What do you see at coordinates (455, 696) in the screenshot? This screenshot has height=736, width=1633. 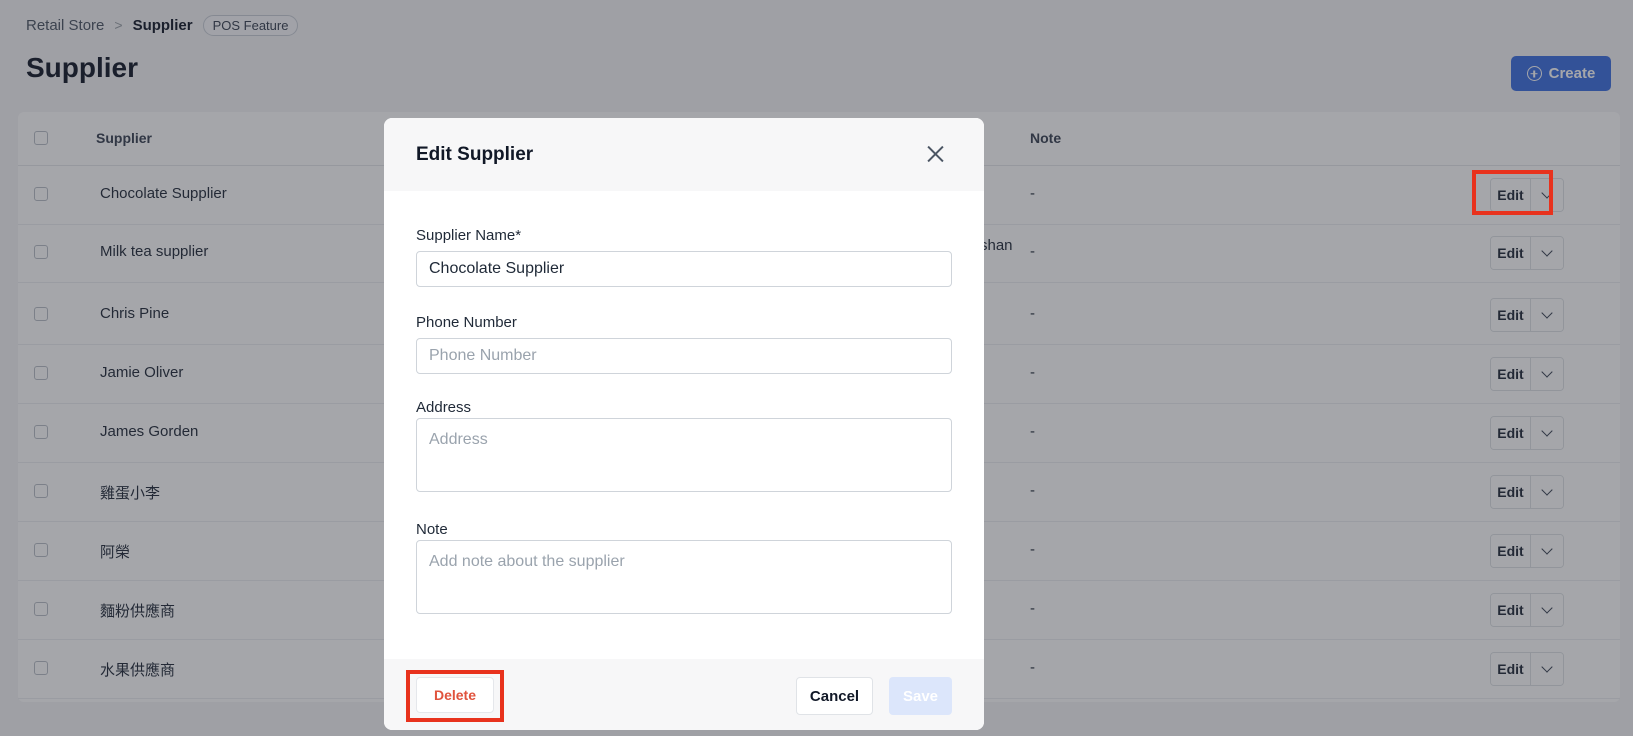 I see `delete-button-highlight` at bounding box center [455, 696].